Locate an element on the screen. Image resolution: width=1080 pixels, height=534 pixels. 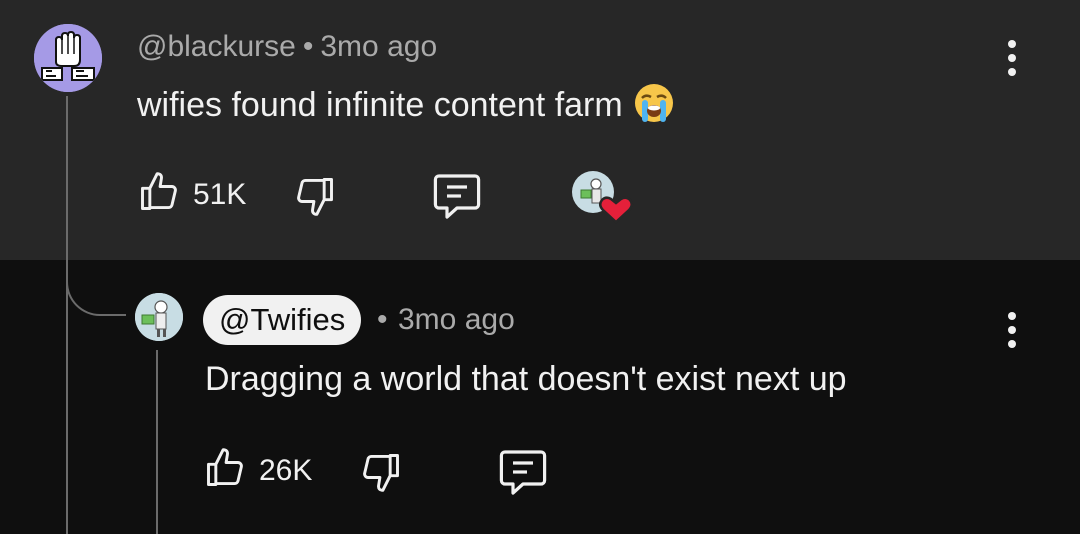
creator-handle-chip: @Twifies is located at coordinates (282, 320).